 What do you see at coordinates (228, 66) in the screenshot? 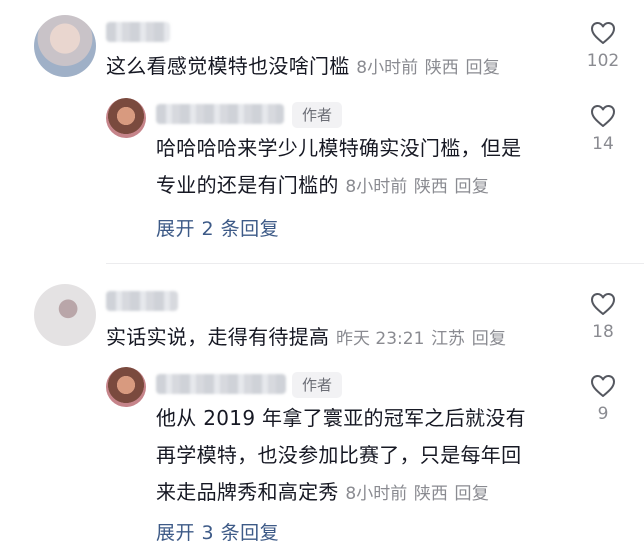
I see `comment-body: 这么看感觉模特也没啥门槛` at bounding box center [228, 66].